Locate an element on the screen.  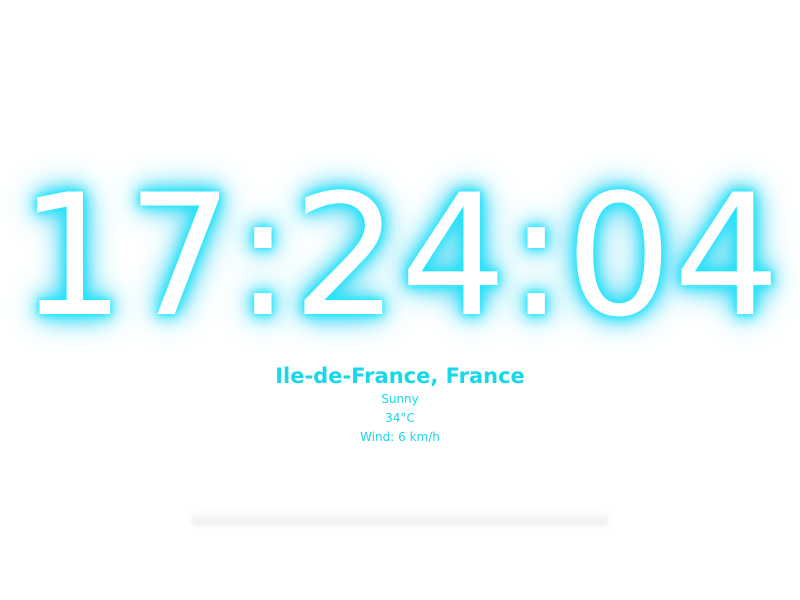
weather-wind: Wind: 6 km/h is located at coordinates (400, 437).